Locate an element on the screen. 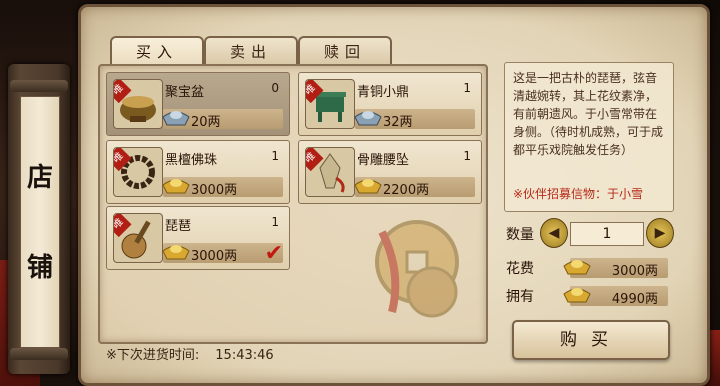  quantity-input: 1 is located at coordinates (607, 234).